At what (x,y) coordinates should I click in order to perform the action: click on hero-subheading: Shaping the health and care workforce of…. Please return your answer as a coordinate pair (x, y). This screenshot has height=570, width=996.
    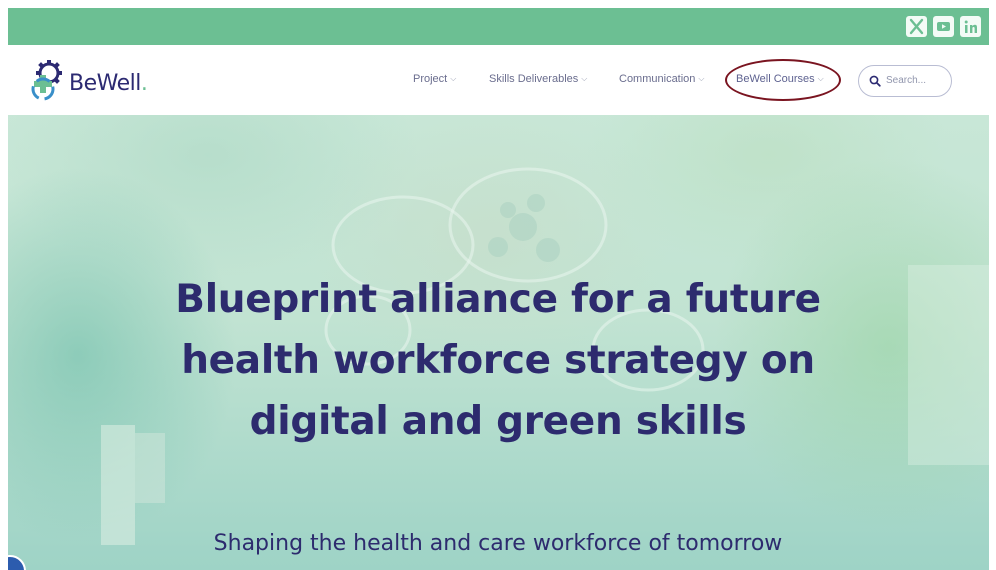
    Looking at the image, I should click on (498, 543).